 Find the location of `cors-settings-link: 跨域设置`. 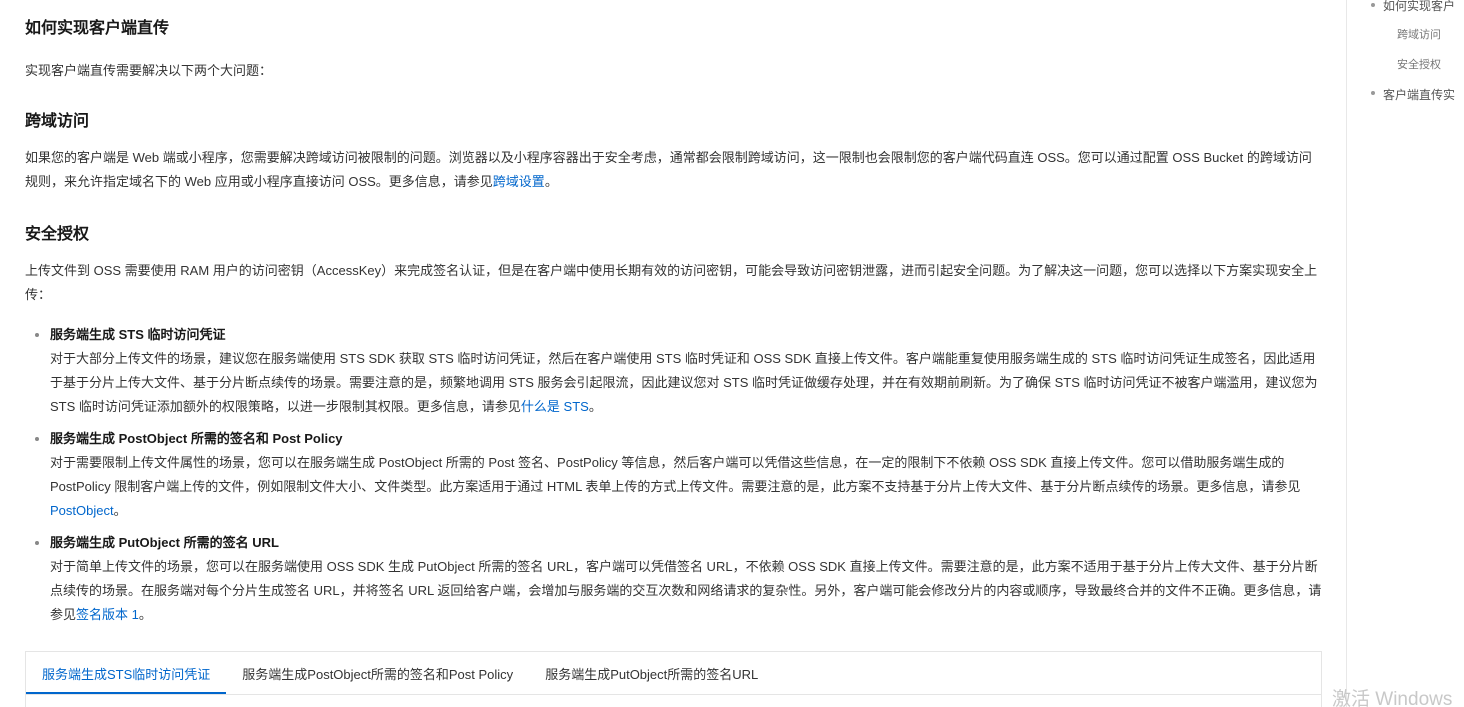

cors-settings-link: 跨域设置 is located at coordinates (519, 181).